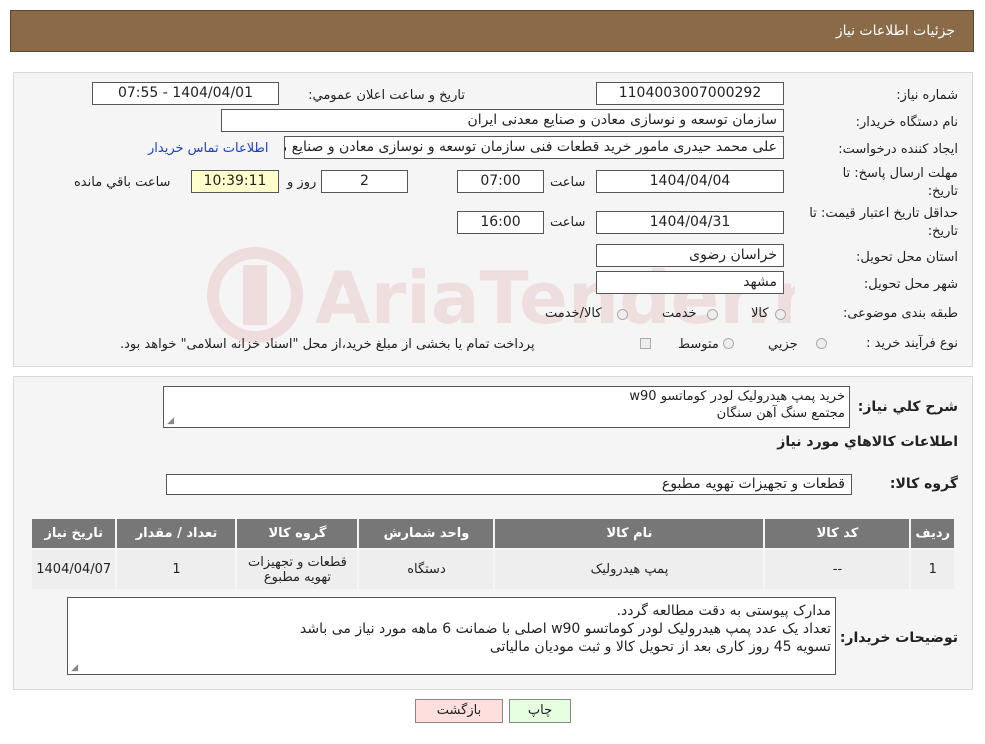 This screenshot has width=985, height=744. What do you see at coordinates (629, 569) in the screenshot?
I see `cell-item-name: پمپ هیدرولیک` at bounding box center [629, 569].